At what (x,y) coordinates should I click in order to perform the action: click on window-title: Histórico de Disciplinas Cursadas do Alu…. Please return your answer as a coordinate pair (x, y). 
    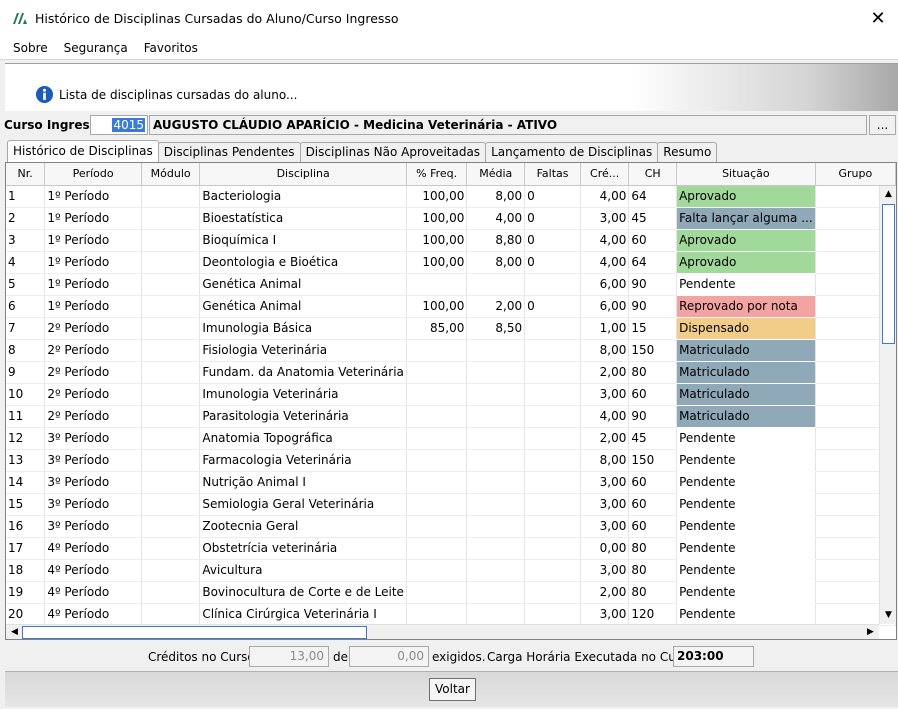
    Looking at the image, I should click on (217, 18).